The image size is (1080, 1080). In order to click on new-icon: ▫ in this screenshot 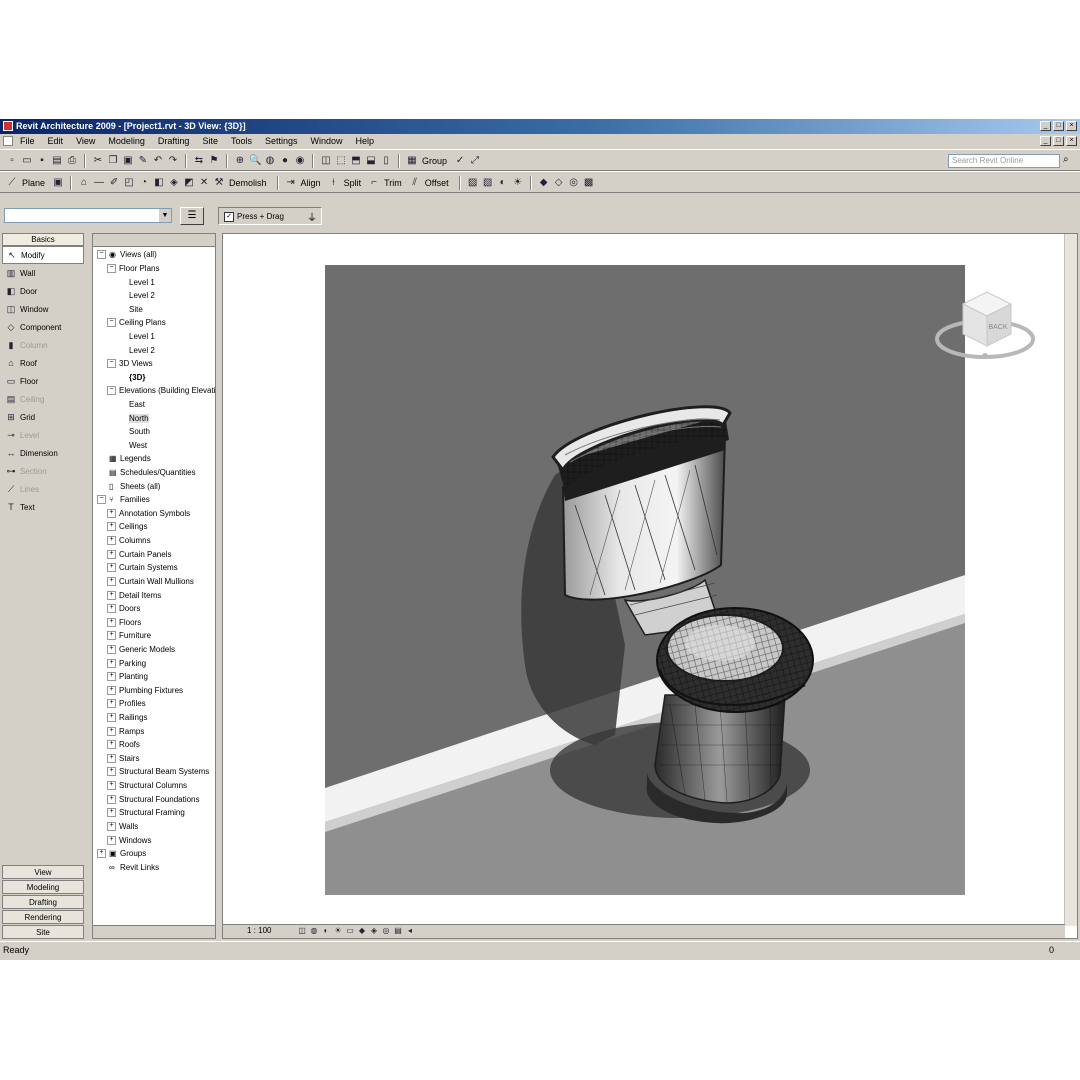, I will do `click(12, 161)`.